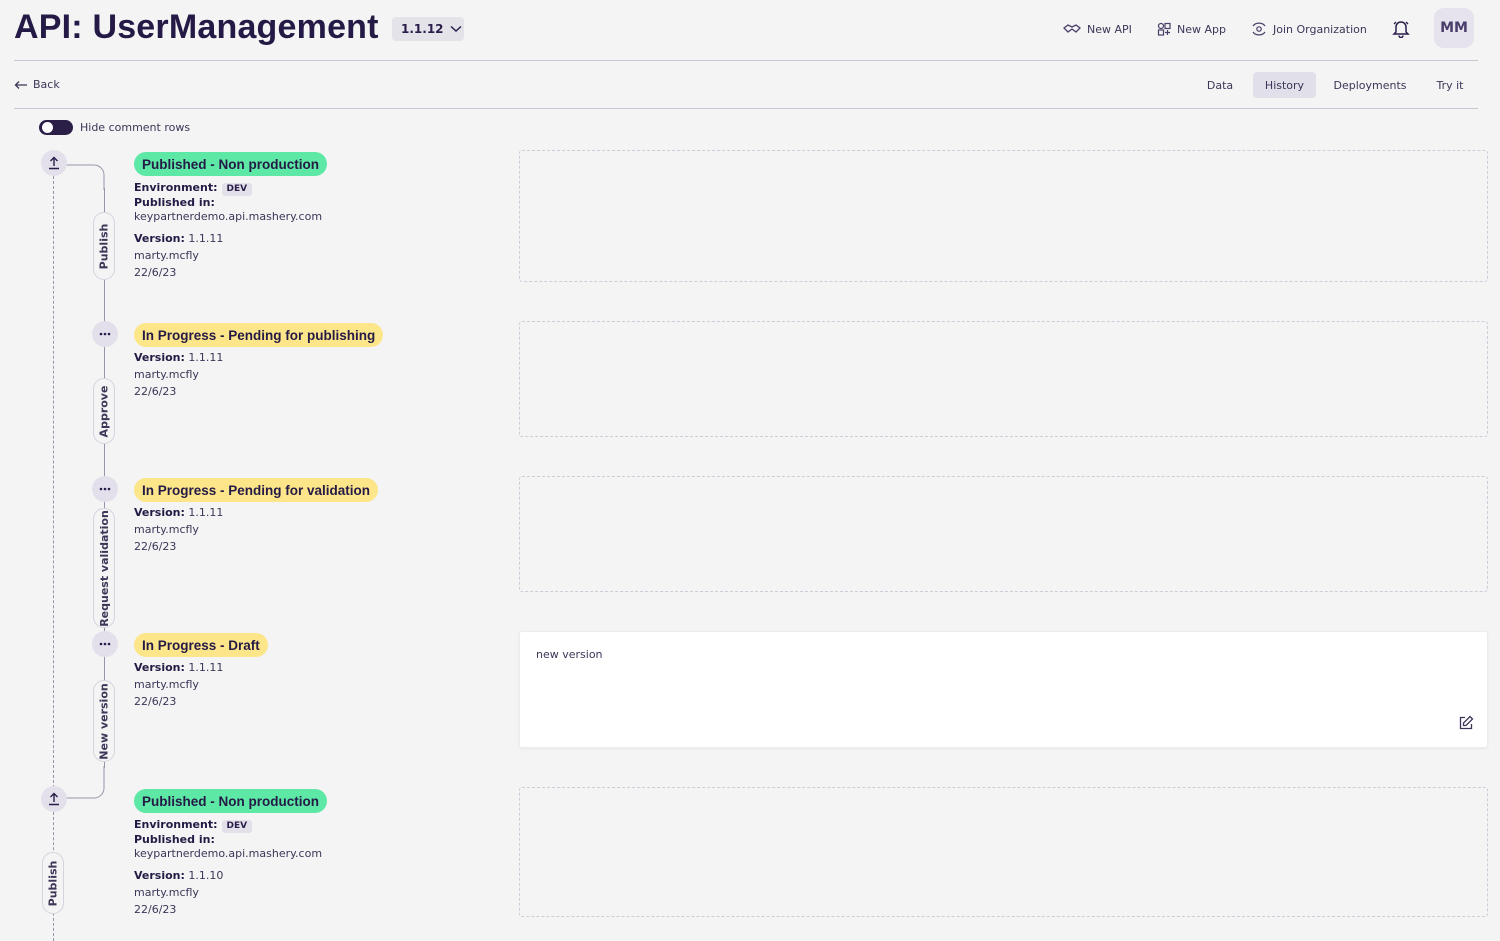  Describe the element at coordinates (1320, 29) in the screenshot. I see `join-organization-label: Join Organization` at that location.